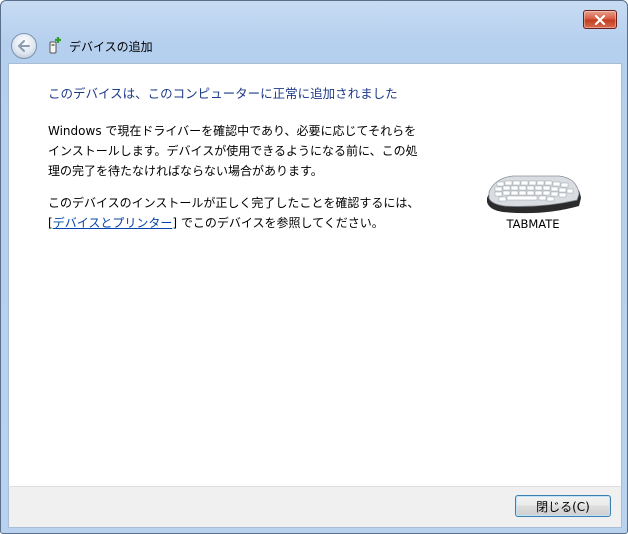  What do you see at coordinates (533, 224) in the screenshot?
I see `device-name: TABMATE` at bounding box center [533, 224].